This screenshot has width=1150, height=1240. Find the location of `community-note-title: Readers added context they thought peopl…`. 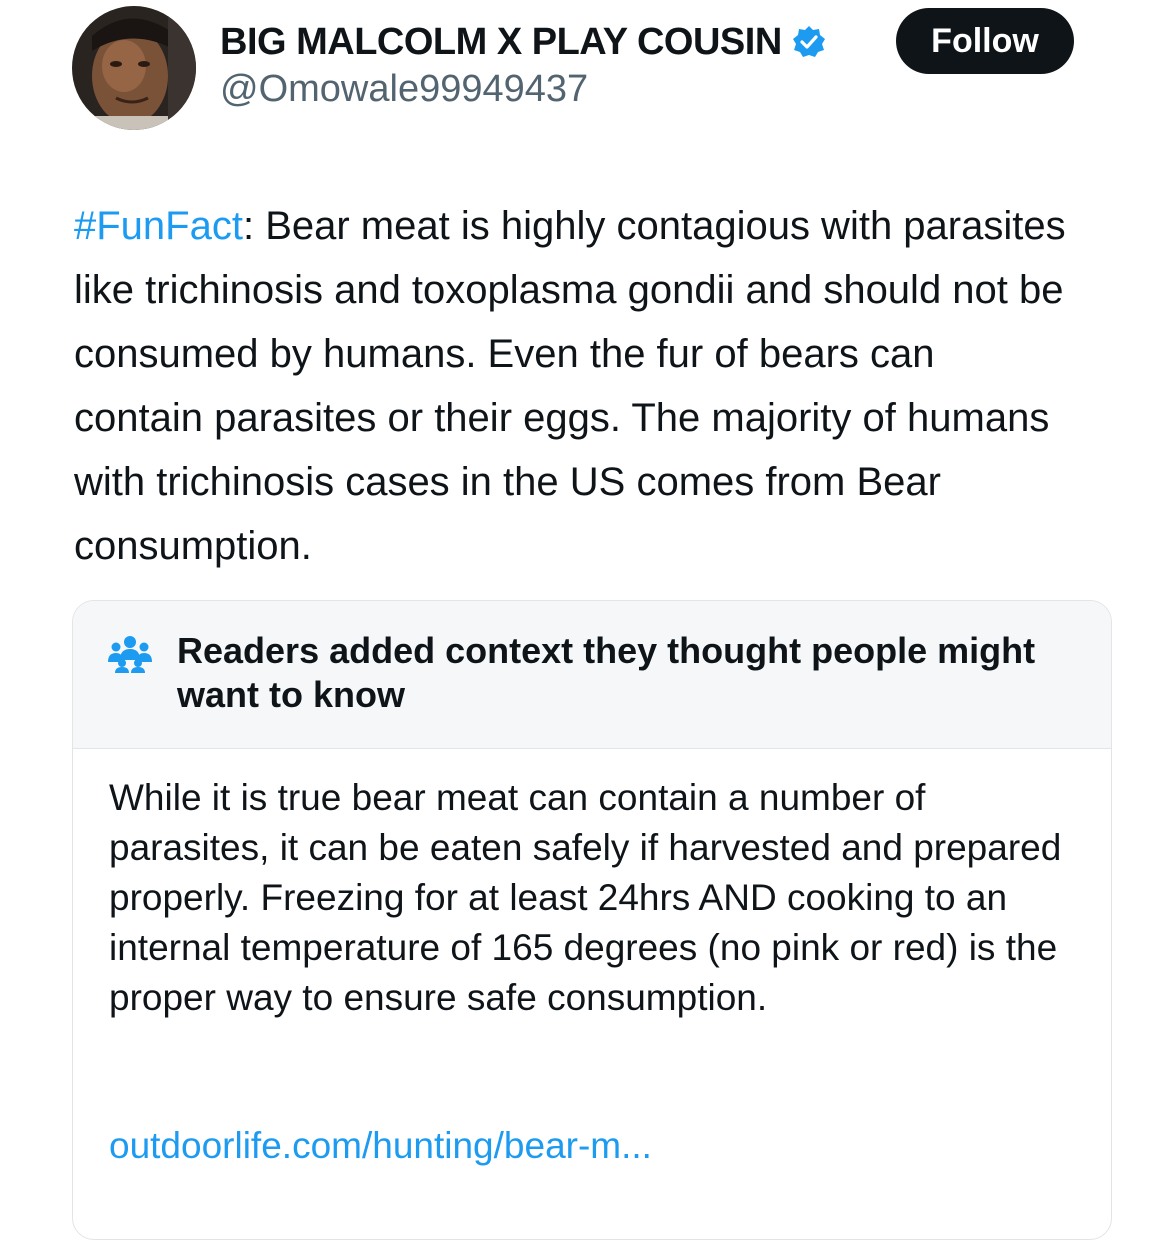

community-note-title: Readers added context they thought peopl… is located at coordinates (606, 672).